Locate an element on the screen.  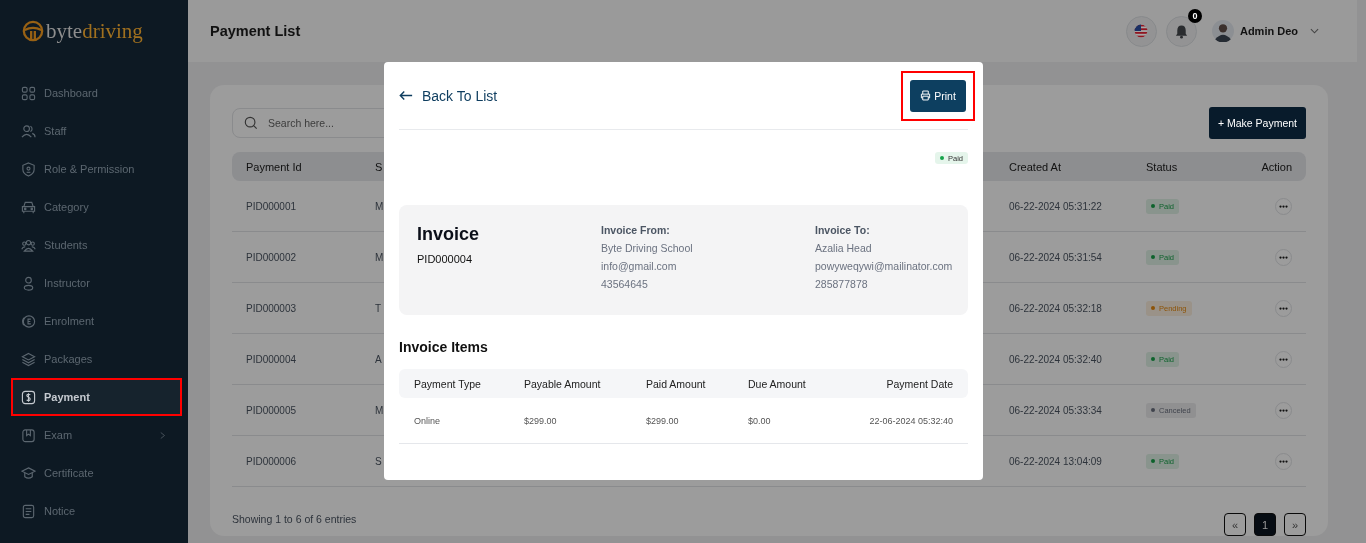
book-icon is located at coordinates (28, 435).